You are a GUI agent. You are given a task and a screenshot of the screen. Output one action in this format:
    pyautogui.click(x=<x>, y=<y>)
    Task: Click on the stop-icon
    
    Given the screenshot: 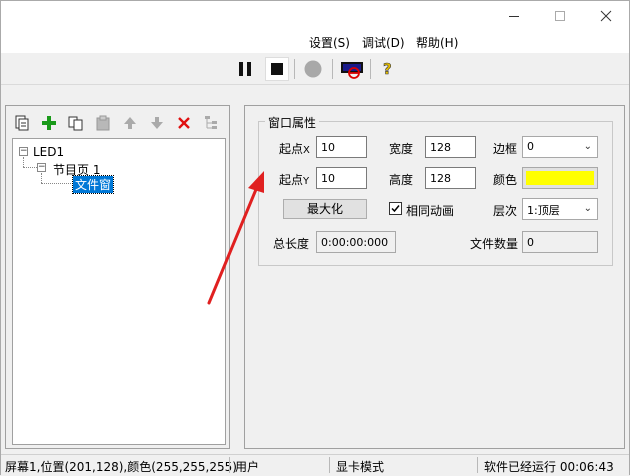 What is the action you would take?
    pyautogui.click(x=277, y=69)
    